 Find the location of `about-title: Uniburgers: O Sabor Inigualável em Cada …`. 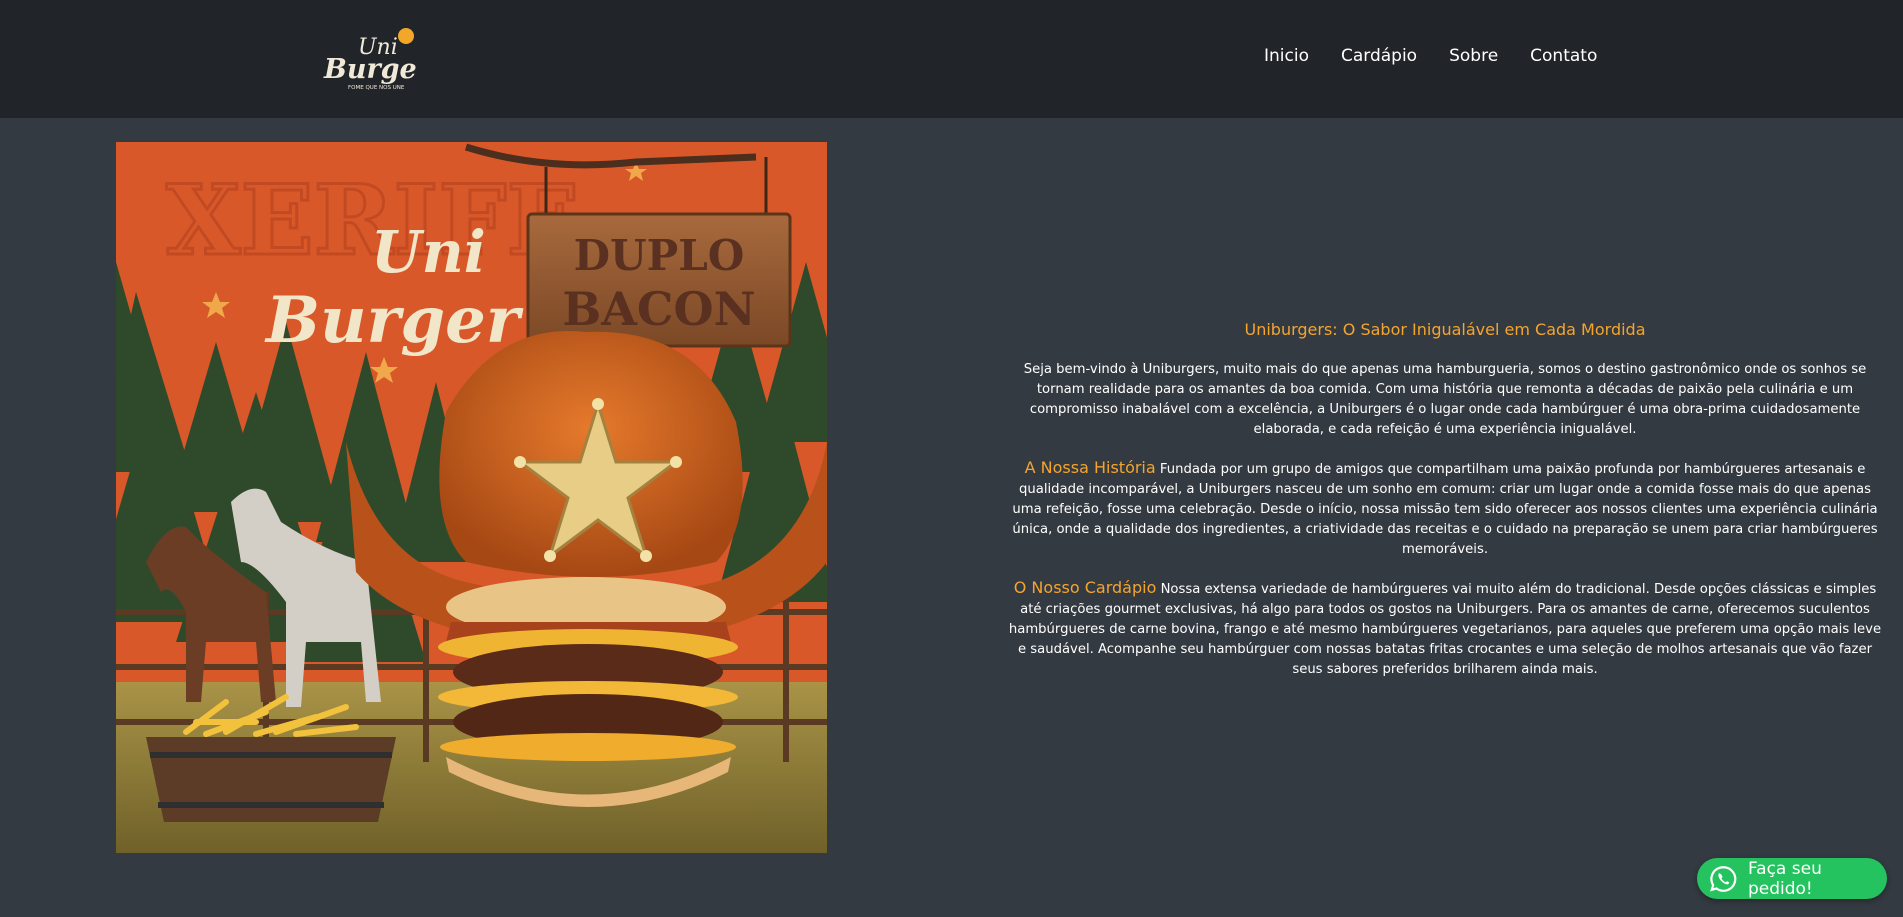

about-title: Uniburgers: O Sabor Inigualável em Cada … is located at coordinates (1445, 329).